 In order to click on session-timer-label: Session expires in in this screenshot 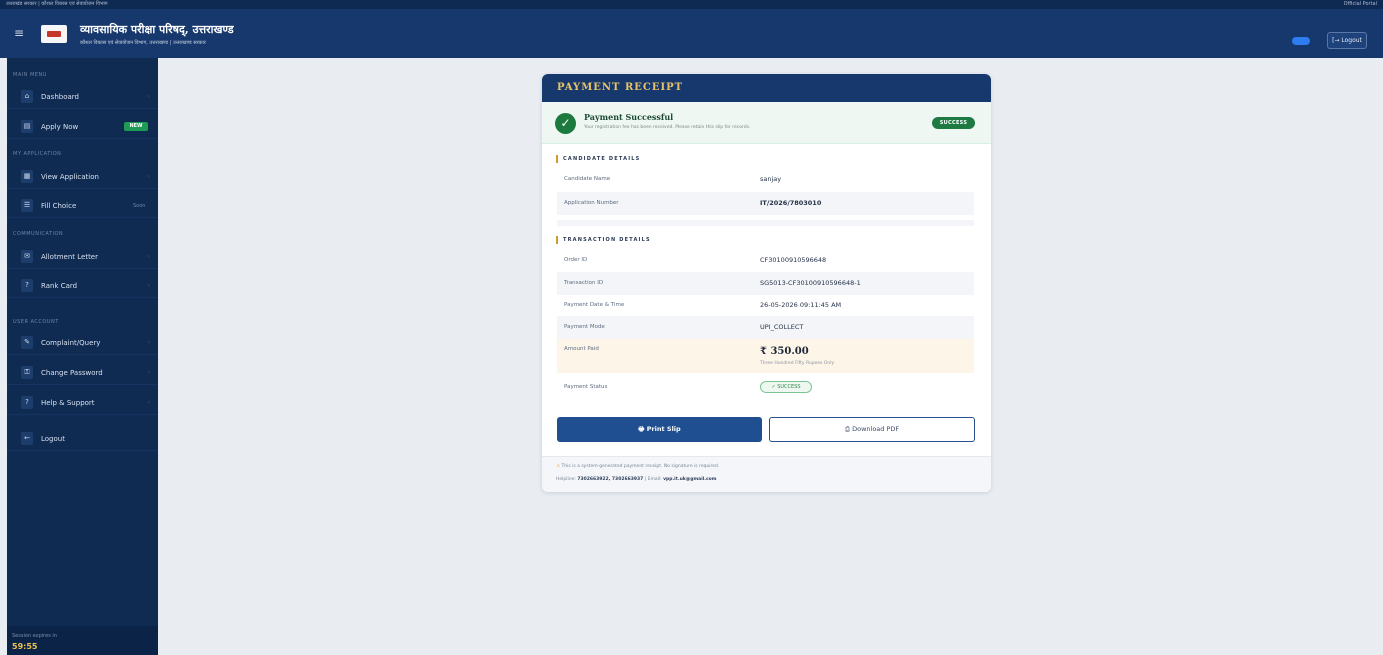, I will do `click(34, 636)`.